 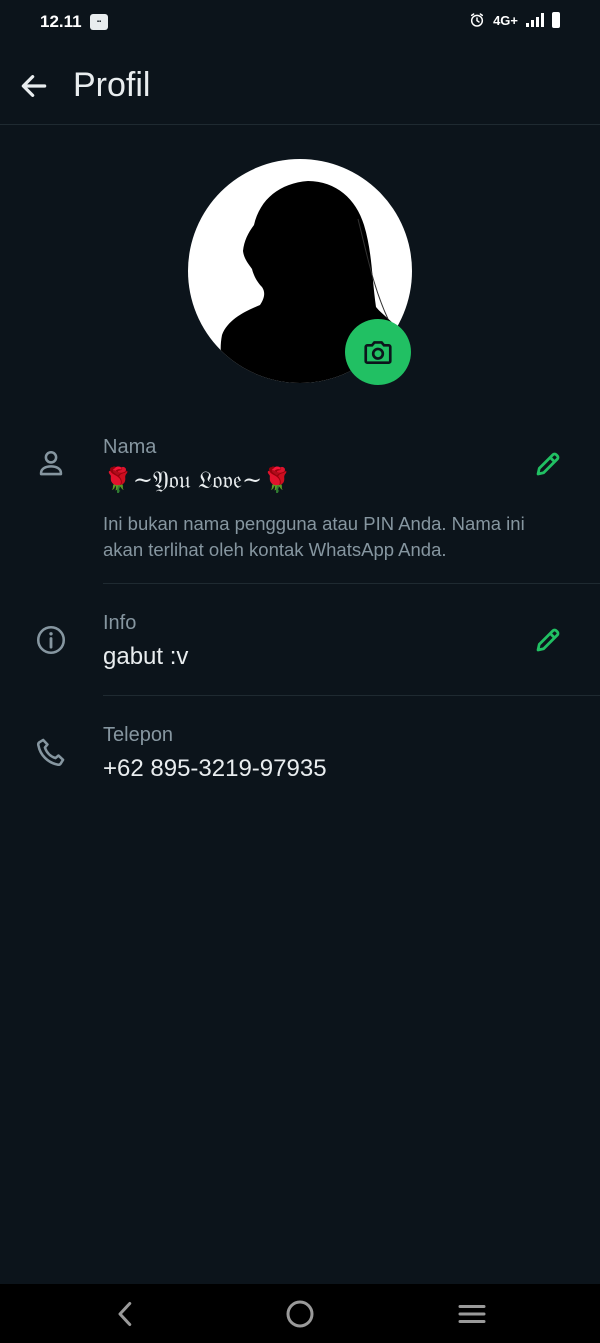 I want to click on navigation-bar, so click(x=300, y=1313).